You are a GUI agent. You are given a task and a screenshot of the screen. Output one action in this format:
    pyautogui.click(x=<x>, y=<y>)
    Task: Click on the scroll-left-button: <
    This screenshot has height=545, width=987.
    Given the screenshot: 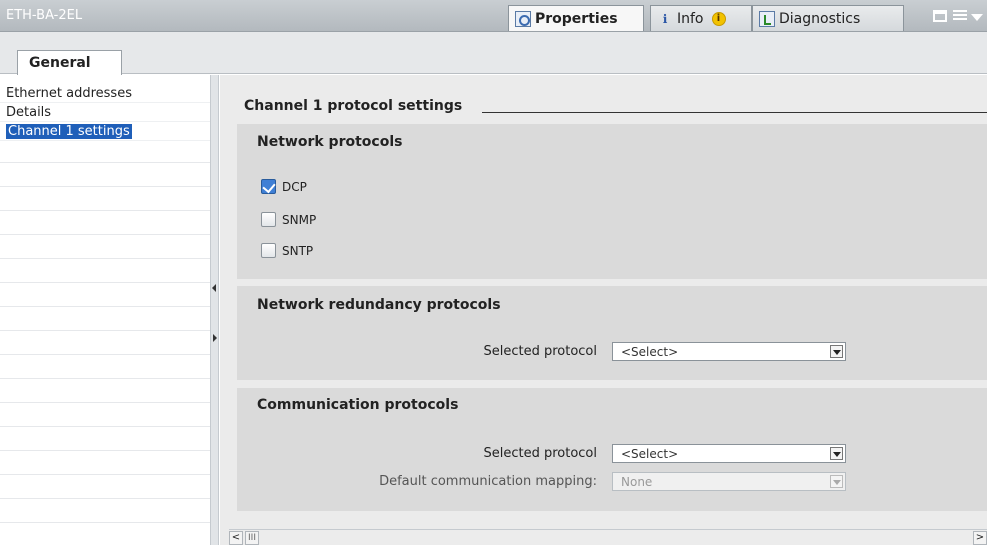 What is the action you would take?
    pyautogui.click(x=236, y=538)
    